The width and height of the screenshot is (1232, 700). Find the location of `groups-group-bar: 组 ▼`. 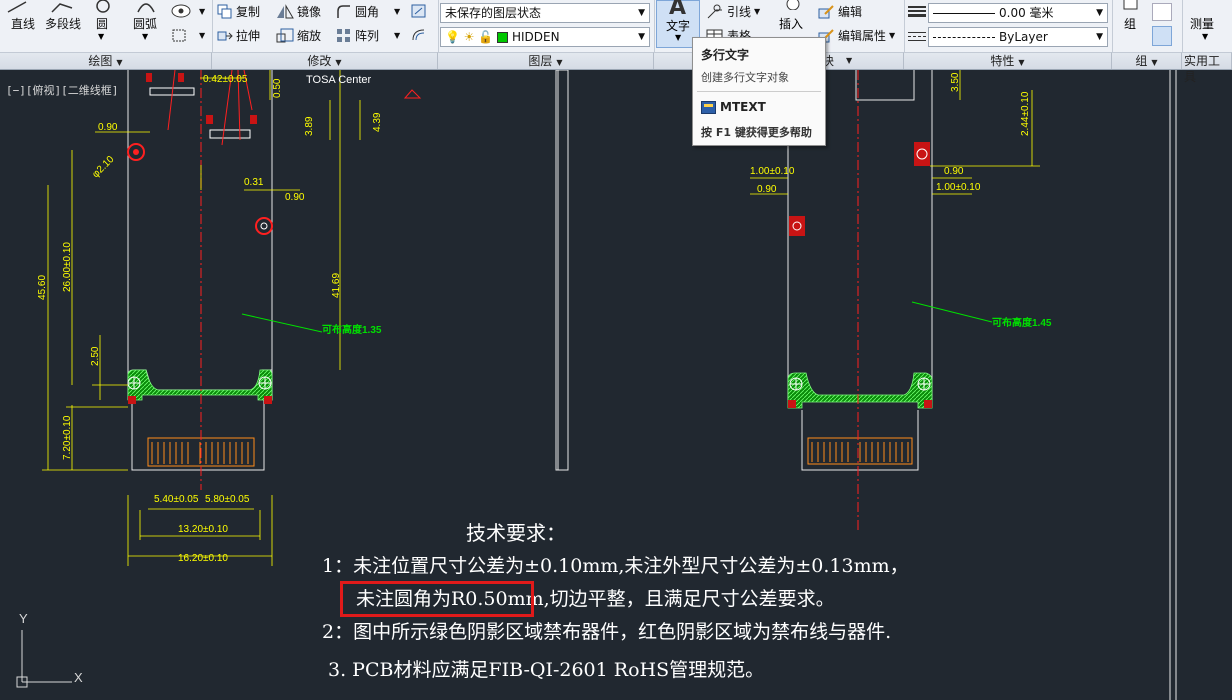

groups-group-bar: 组 ▼ is located at coordinates (1147, 60).